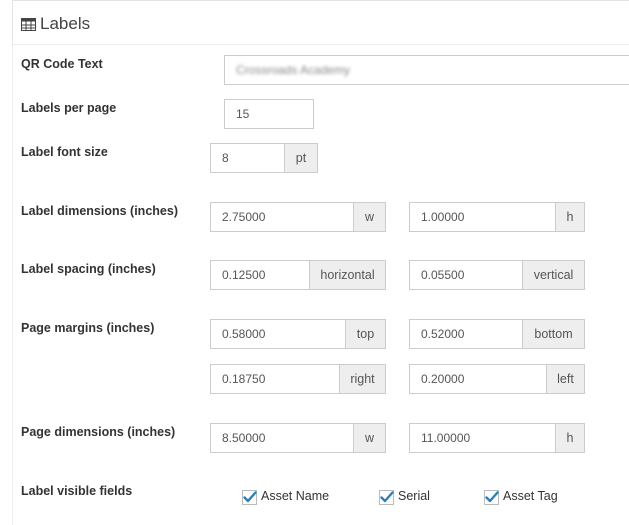 Image resolution: width=629 pixels, height=525 pixels. I want to click on qr-code-text-label: QR Code Text, so click(62, 64).